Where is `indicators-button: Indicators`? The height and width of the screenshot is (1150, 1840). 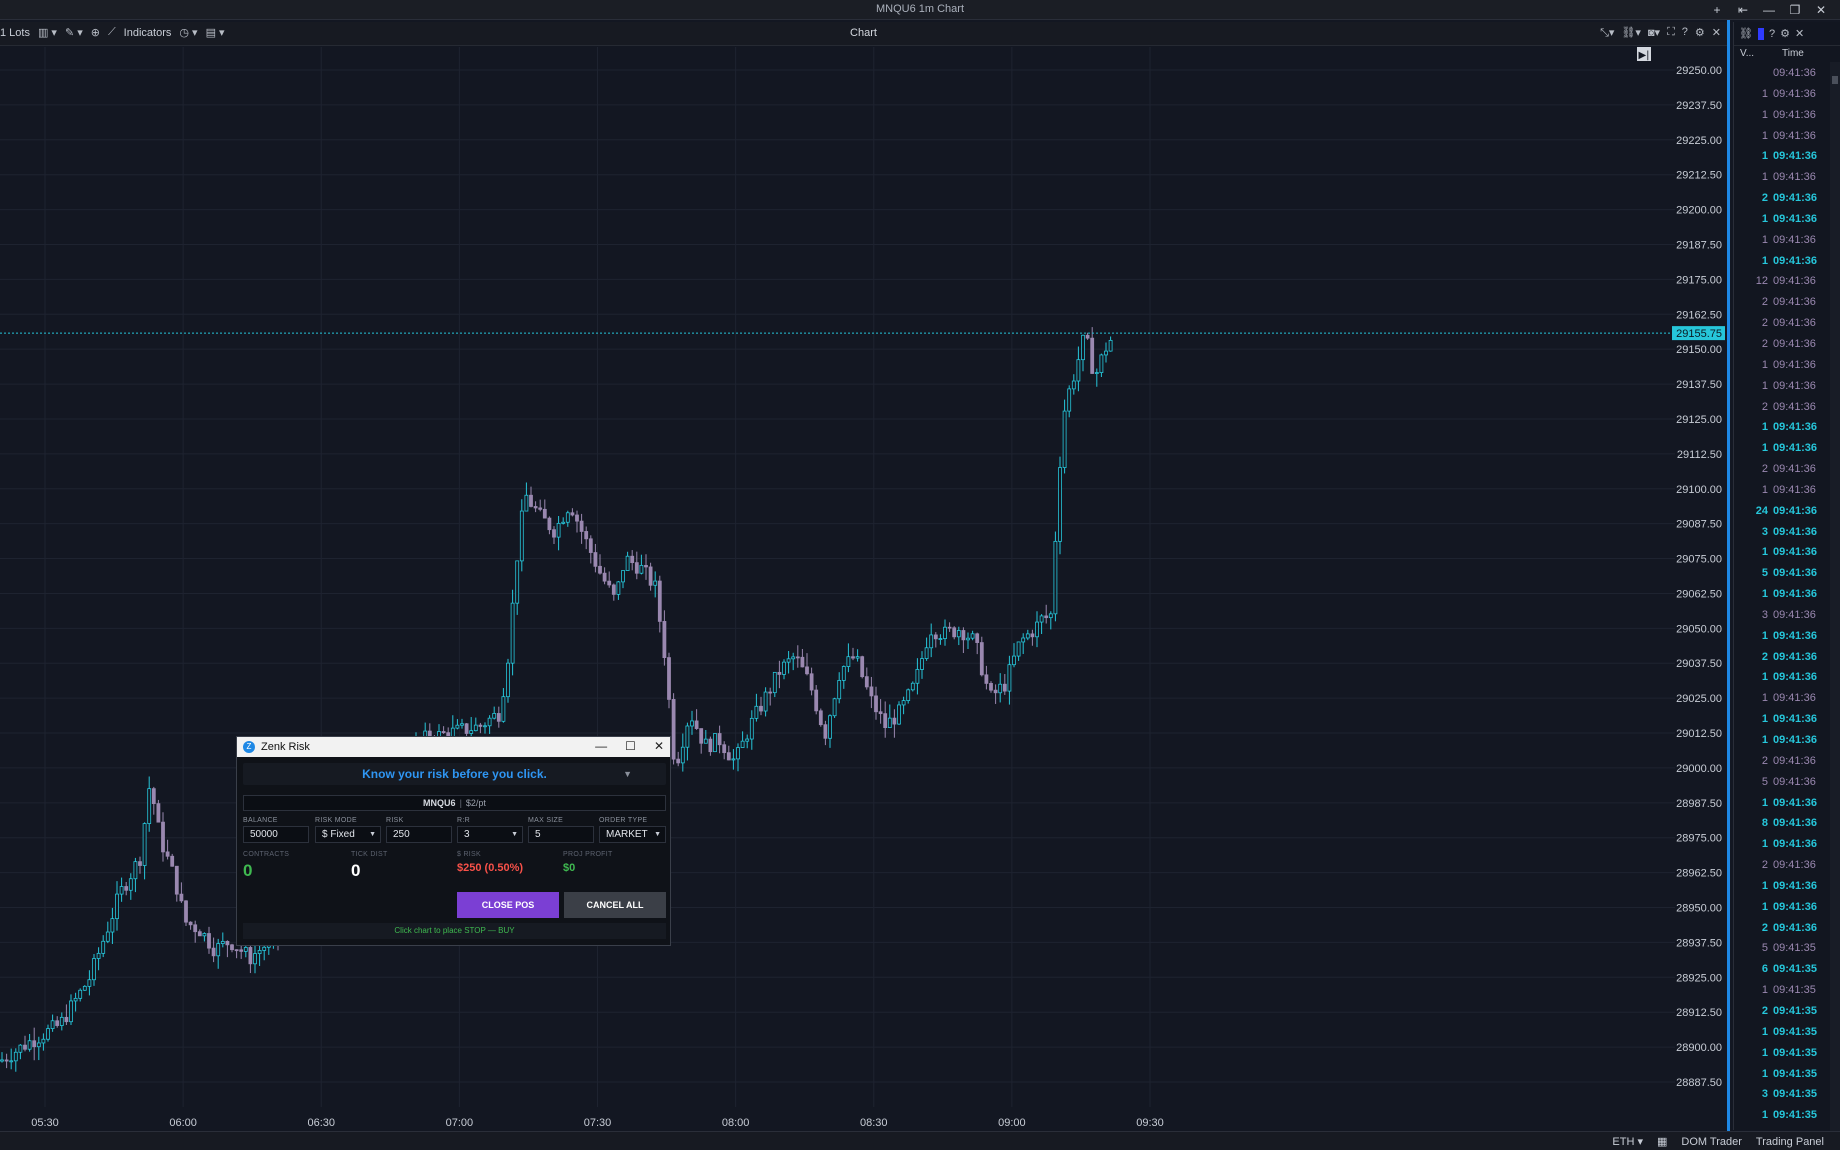 indicators-button: Indicators is located at coordinates (148, 33).